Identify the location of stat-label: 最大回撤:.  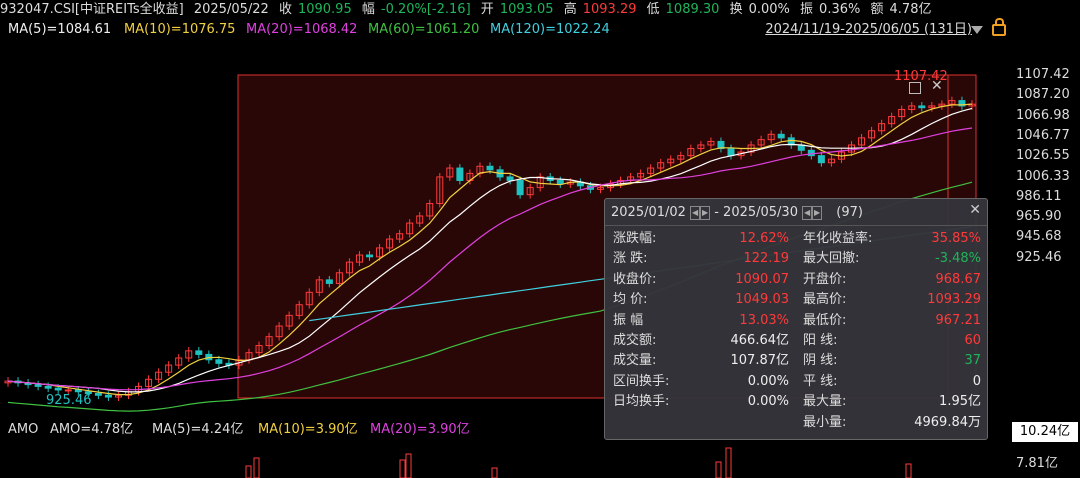
(831, 259).